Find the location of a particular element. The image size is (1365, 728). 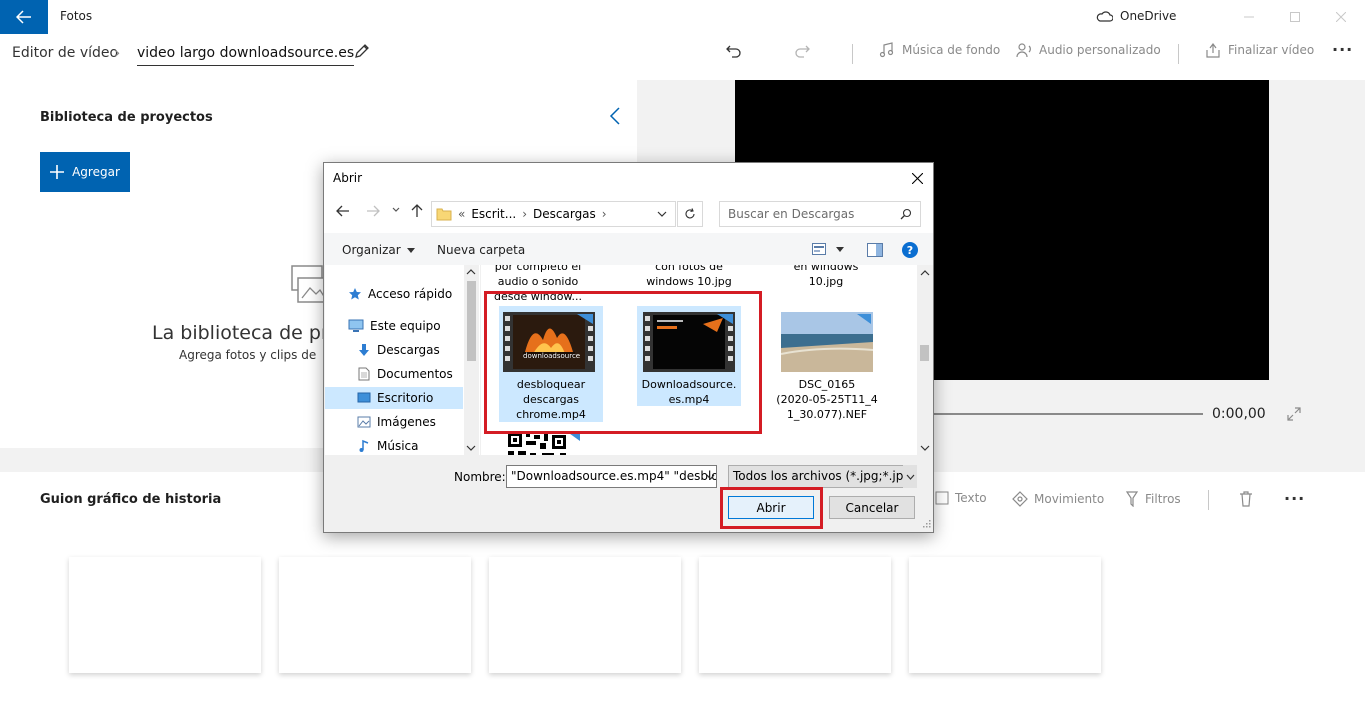

nav-item-downloads: Descargas is located at coordinates (398, 350).